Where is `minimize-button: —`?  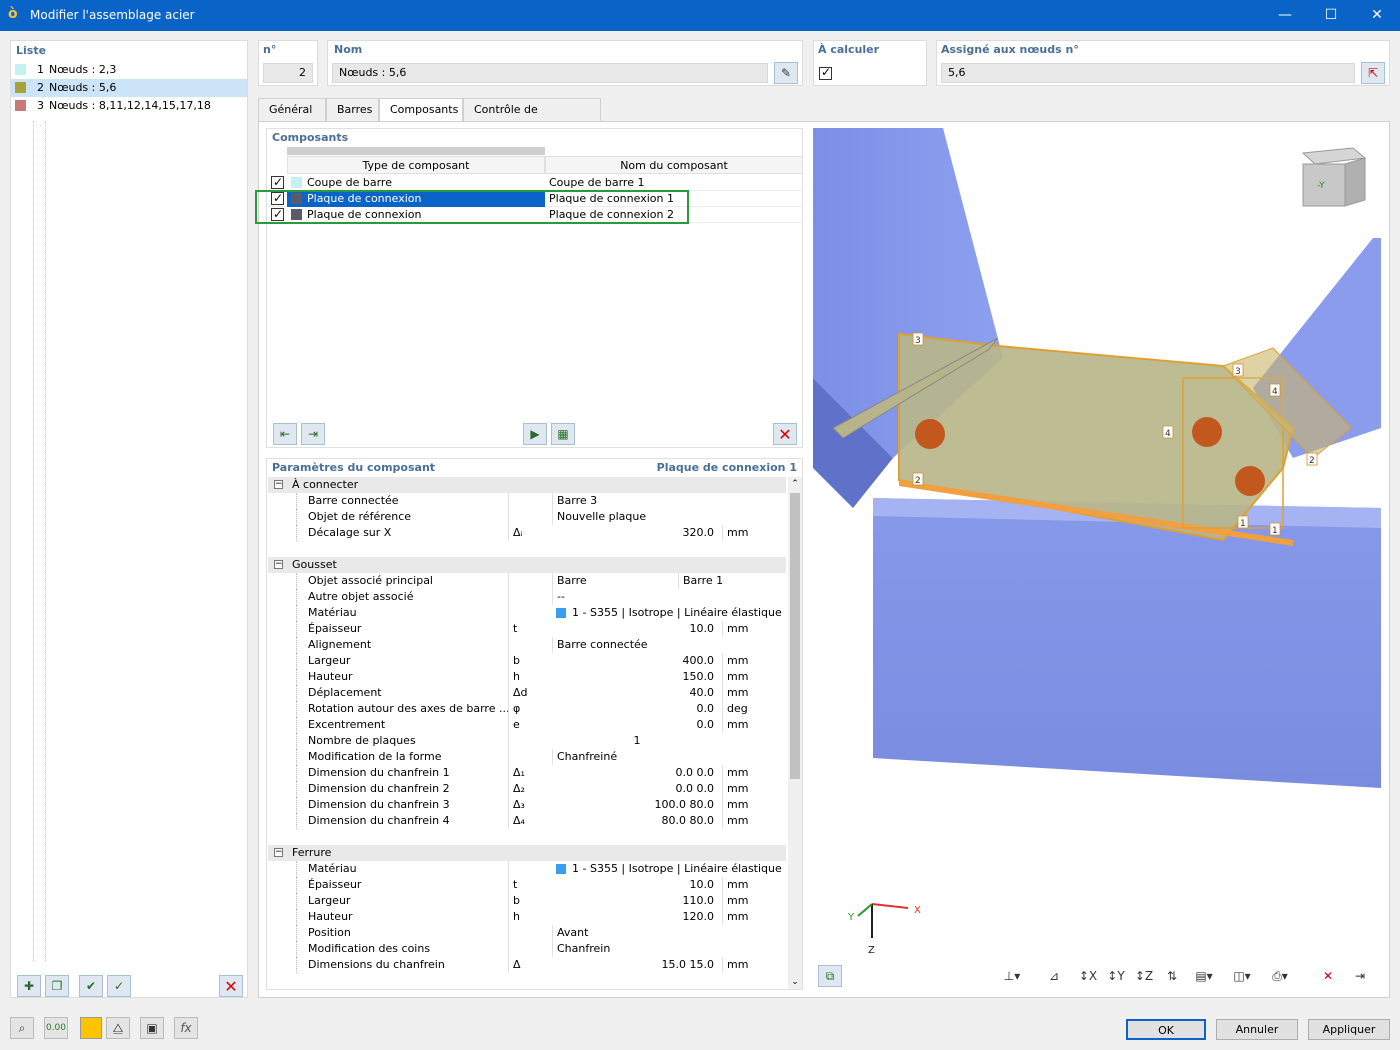
minimize-button: — is located at coordinates (1285, 15).